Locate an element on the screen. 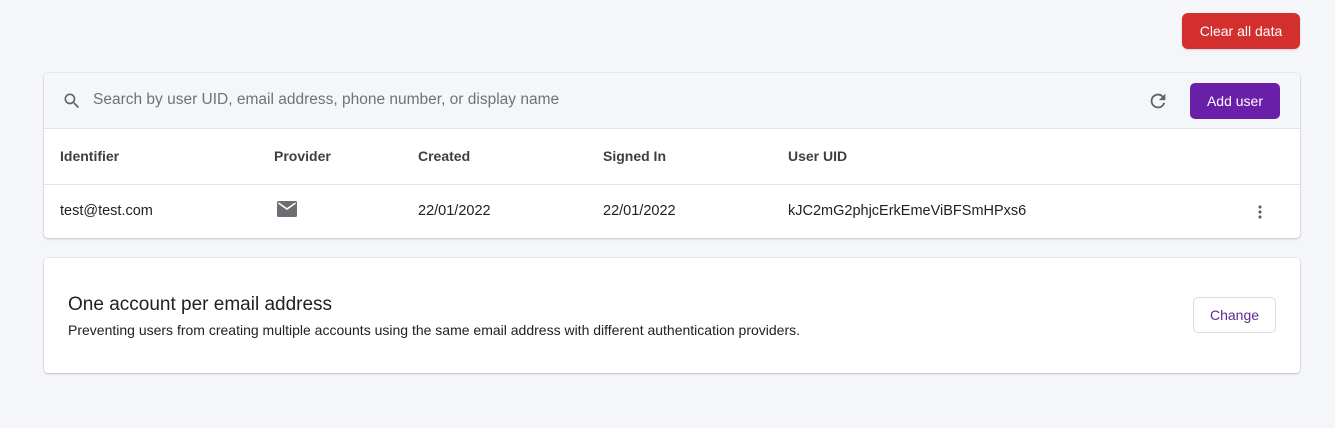  search-input is located at coordinates (543, 100).